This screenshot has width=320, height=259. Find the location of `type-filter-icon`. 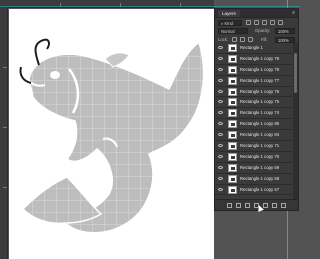

type-filter-icon is located at coordinates (264, 22).